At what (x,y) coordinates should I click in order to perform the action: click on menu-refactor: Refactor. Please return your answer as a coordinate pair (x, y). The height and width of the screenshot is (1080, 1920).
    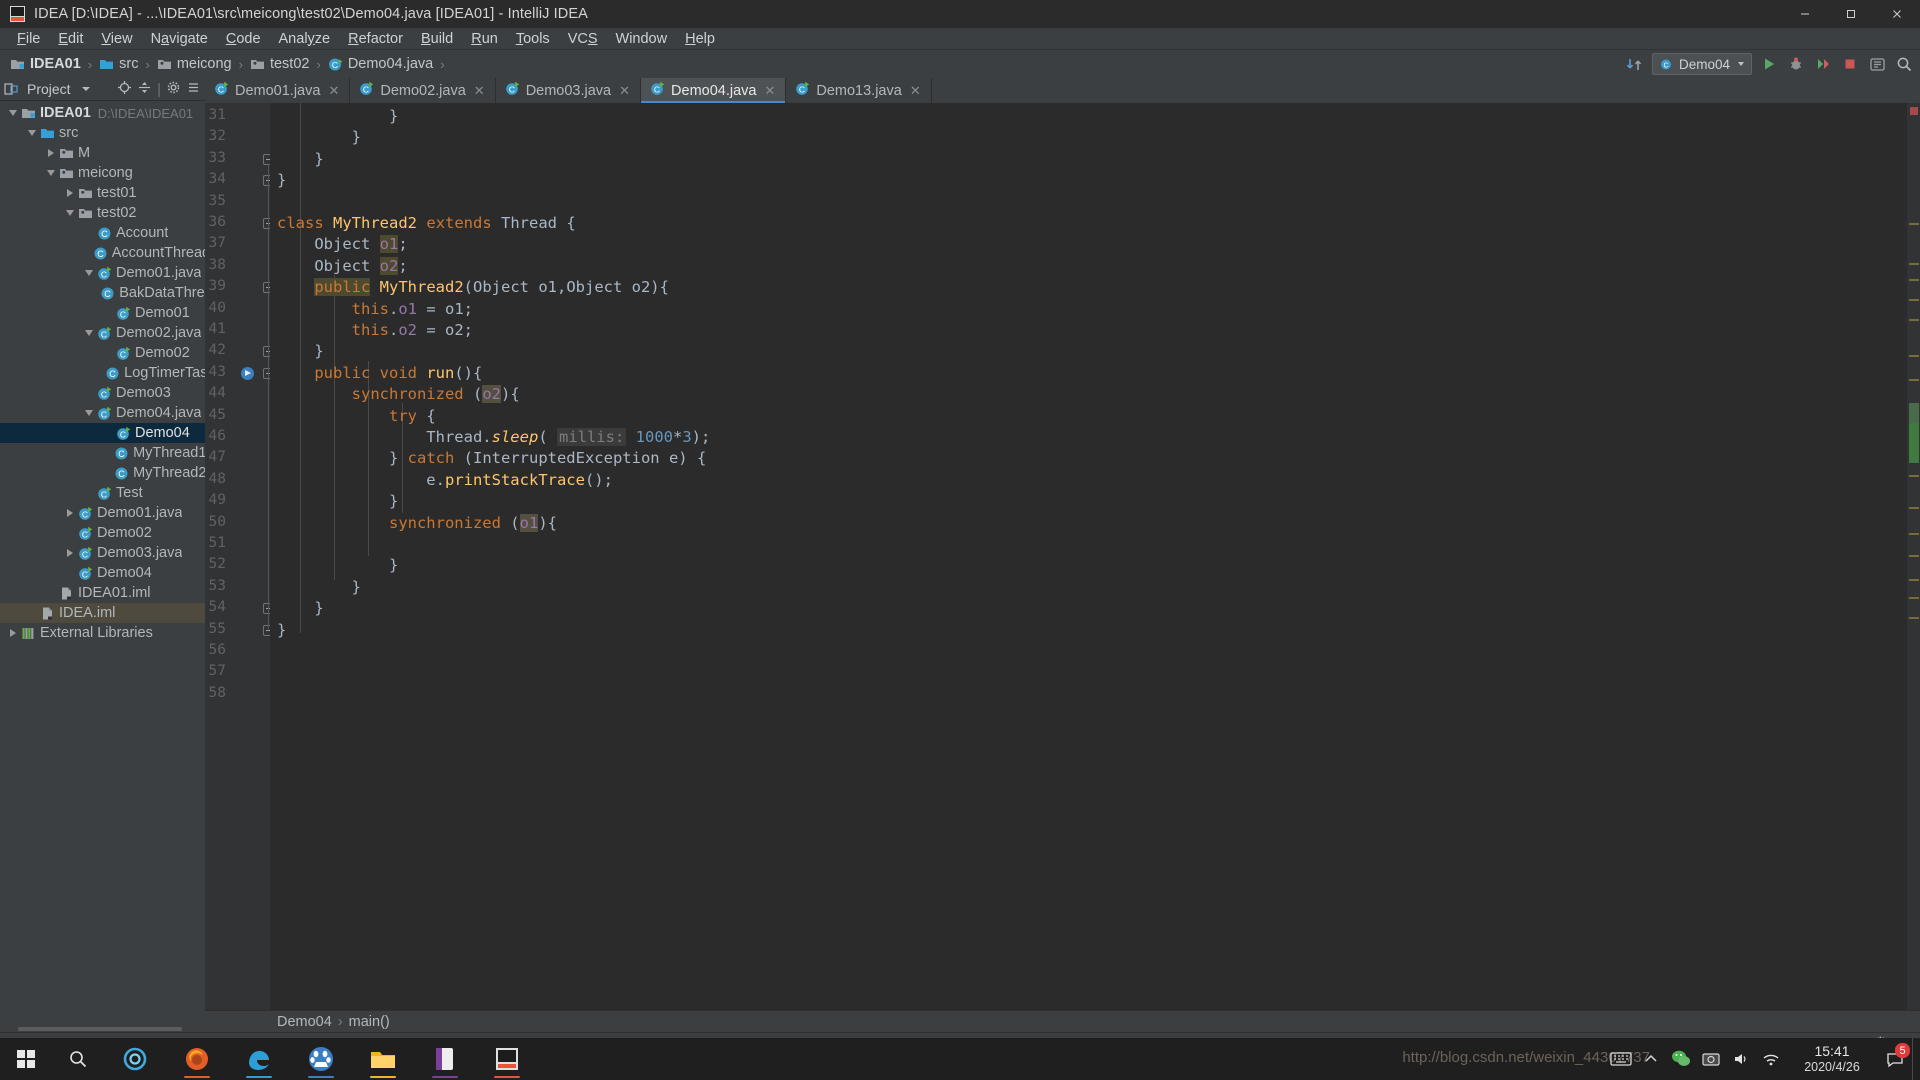
    Looking at the image, I should click on (375, 39).